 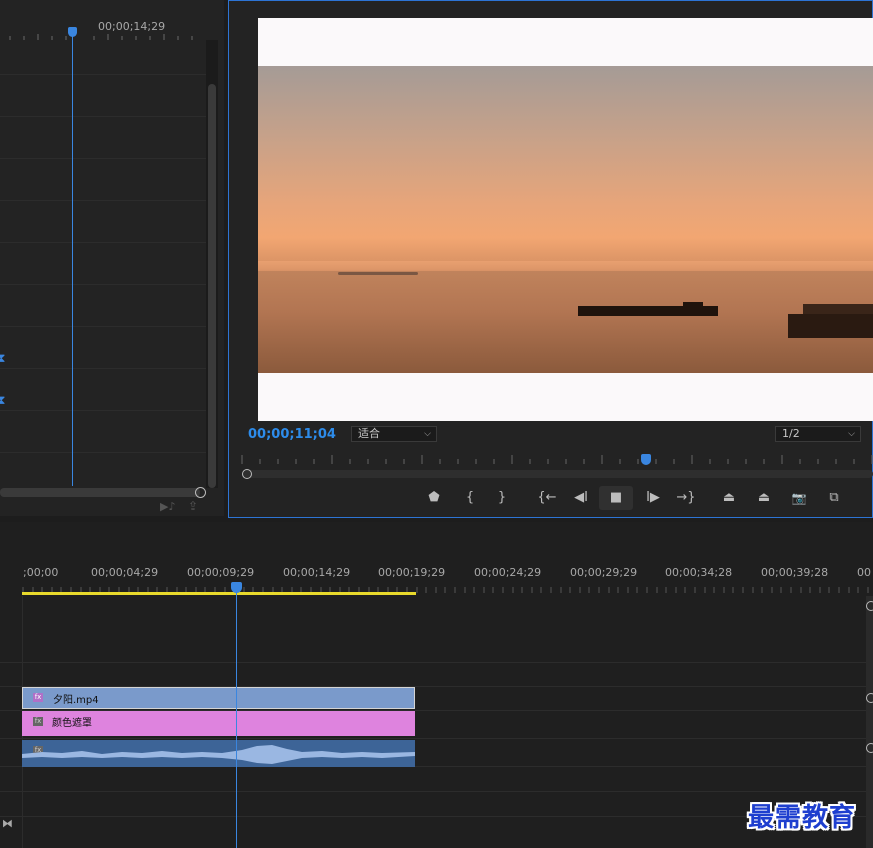 What do you see at coordinates (470, 498) in the screenshot?
I see `mark-in-button: {` at bounding box center [470, 498].